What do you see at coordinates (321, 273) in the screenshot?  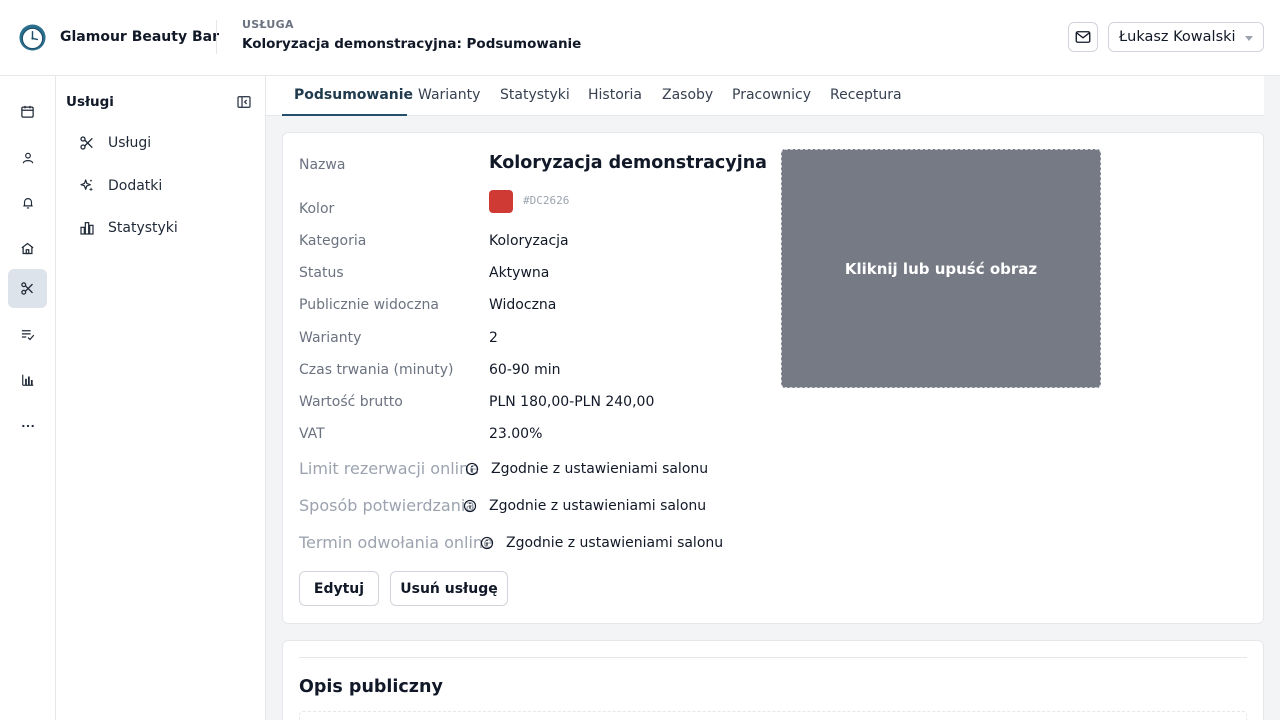 I see `status-label: Status` at bounding box center [321, 273].